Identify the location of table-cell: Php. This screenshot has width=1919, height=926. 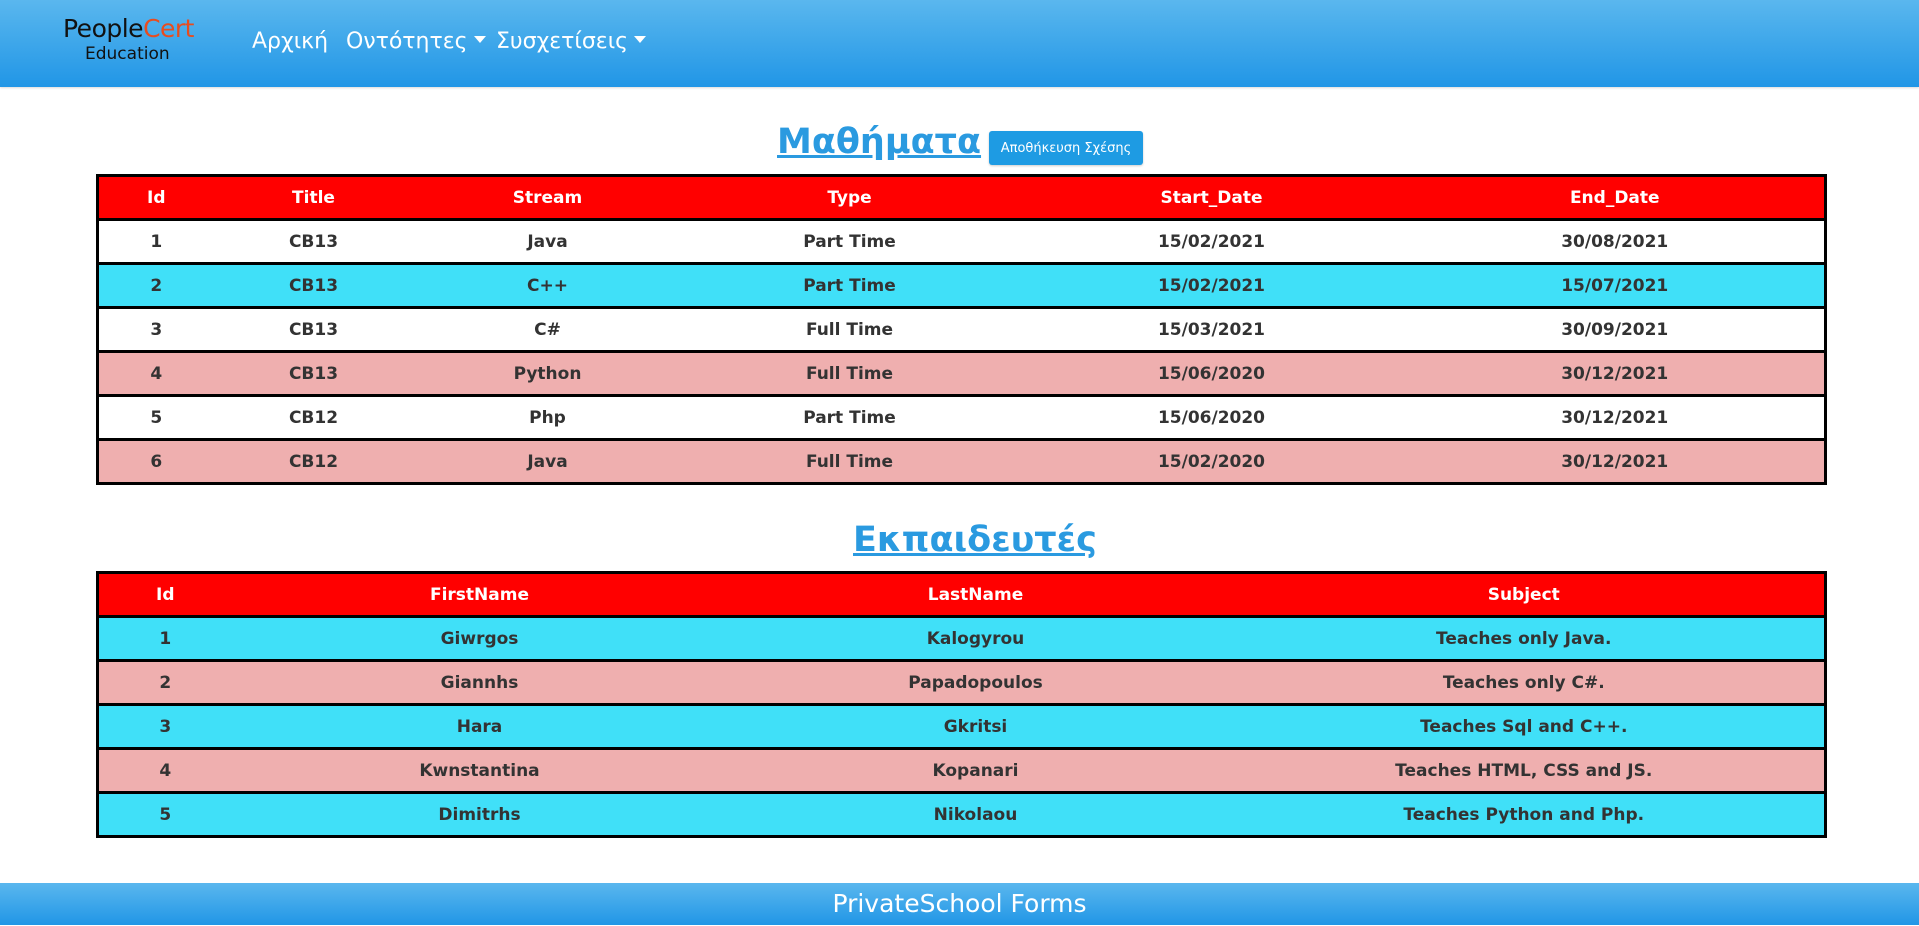
(547, 417).